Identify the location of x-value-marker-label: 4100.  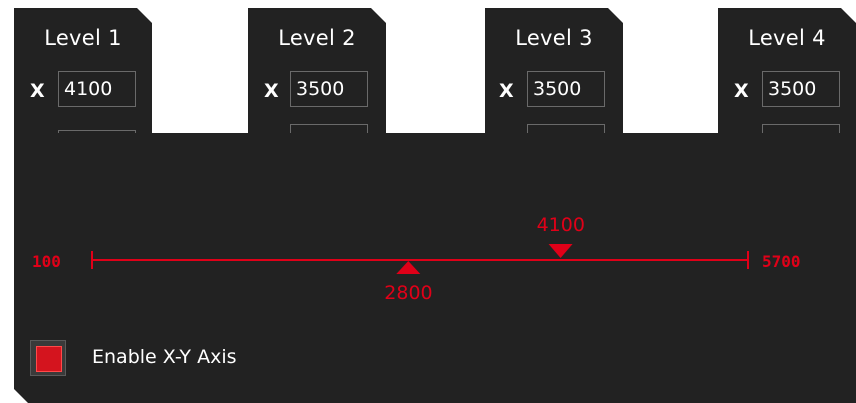
(560, 225).